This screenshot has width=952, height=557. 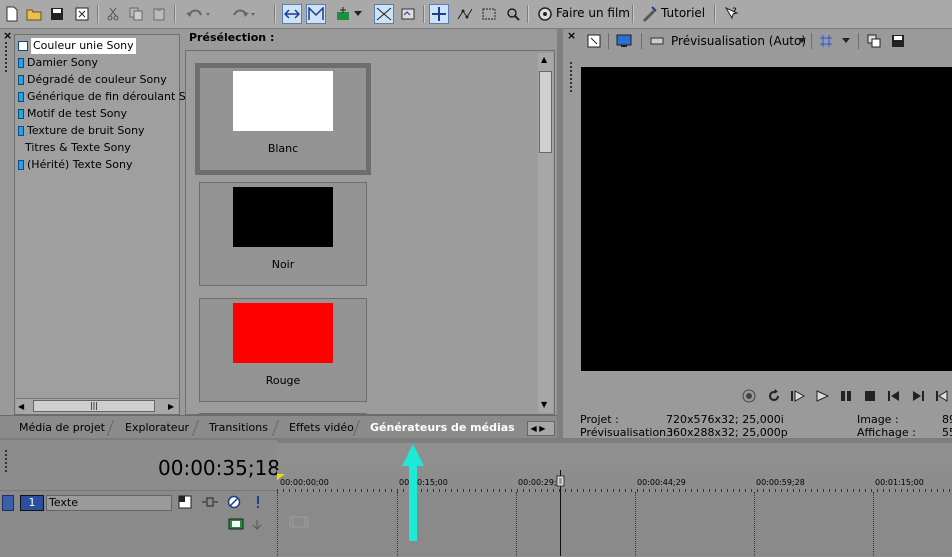 What do you see at coordinates (112, 97) in the screenshot?
I see `generator-item: Générique de fin déroulant Sony` at bounding box center [112, 97].